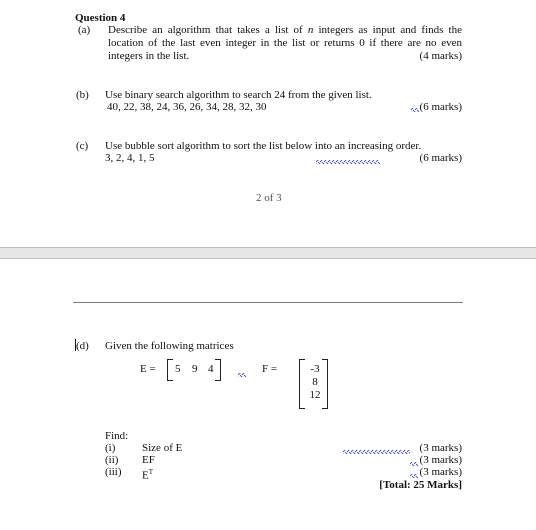 The width and height of the screenshot is (536, 530). Describe the element at coordinates (84, 30) in the screenshot. I see `part-a-label: (a)` at that location.